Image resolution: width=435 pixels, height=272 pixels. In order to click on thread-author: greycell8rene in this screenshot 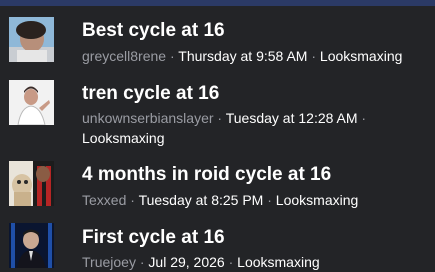, I will do `click(124, 56)`.